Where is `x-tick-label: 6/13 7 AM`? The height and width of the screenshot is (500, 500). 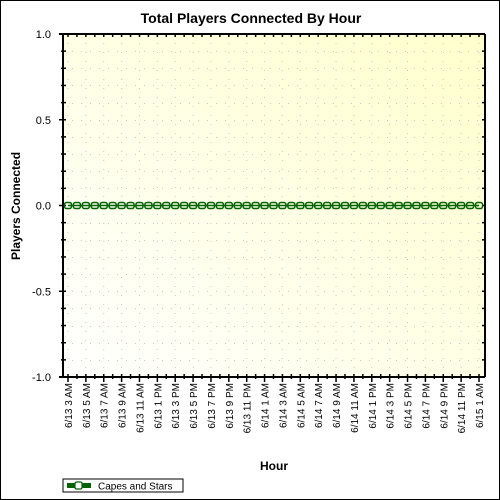
x-tick-label: 6/13 7 AM is located at coordinates (105, 405).